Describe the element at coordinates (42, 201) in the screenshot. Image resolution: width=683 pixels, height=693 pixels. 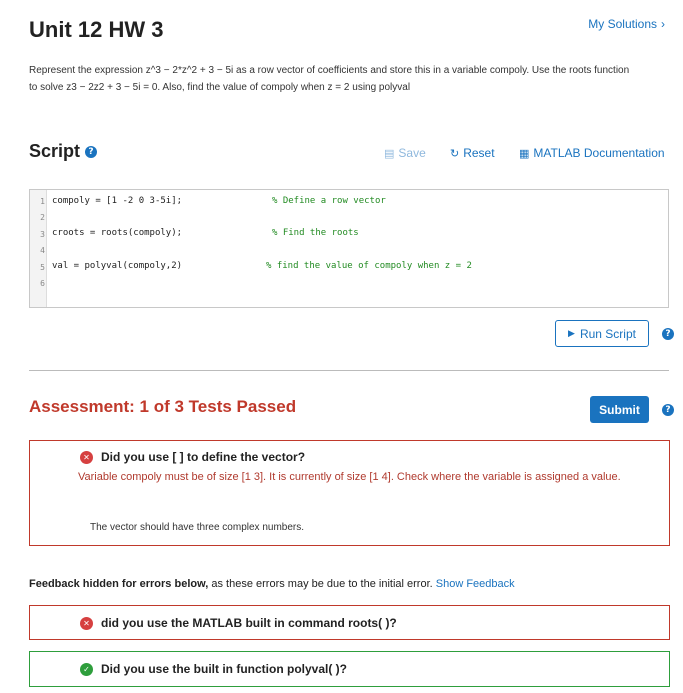
I see `line-number: 1` at that location.